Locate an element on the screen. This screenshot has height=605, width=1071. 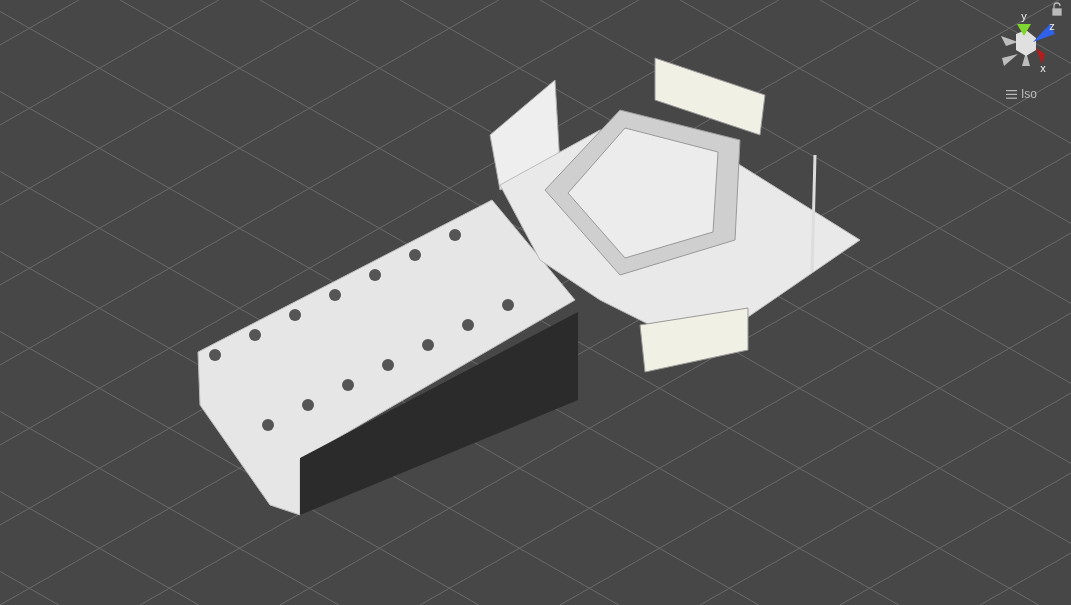
axis-label: z is located at coordinates (1052, 26).